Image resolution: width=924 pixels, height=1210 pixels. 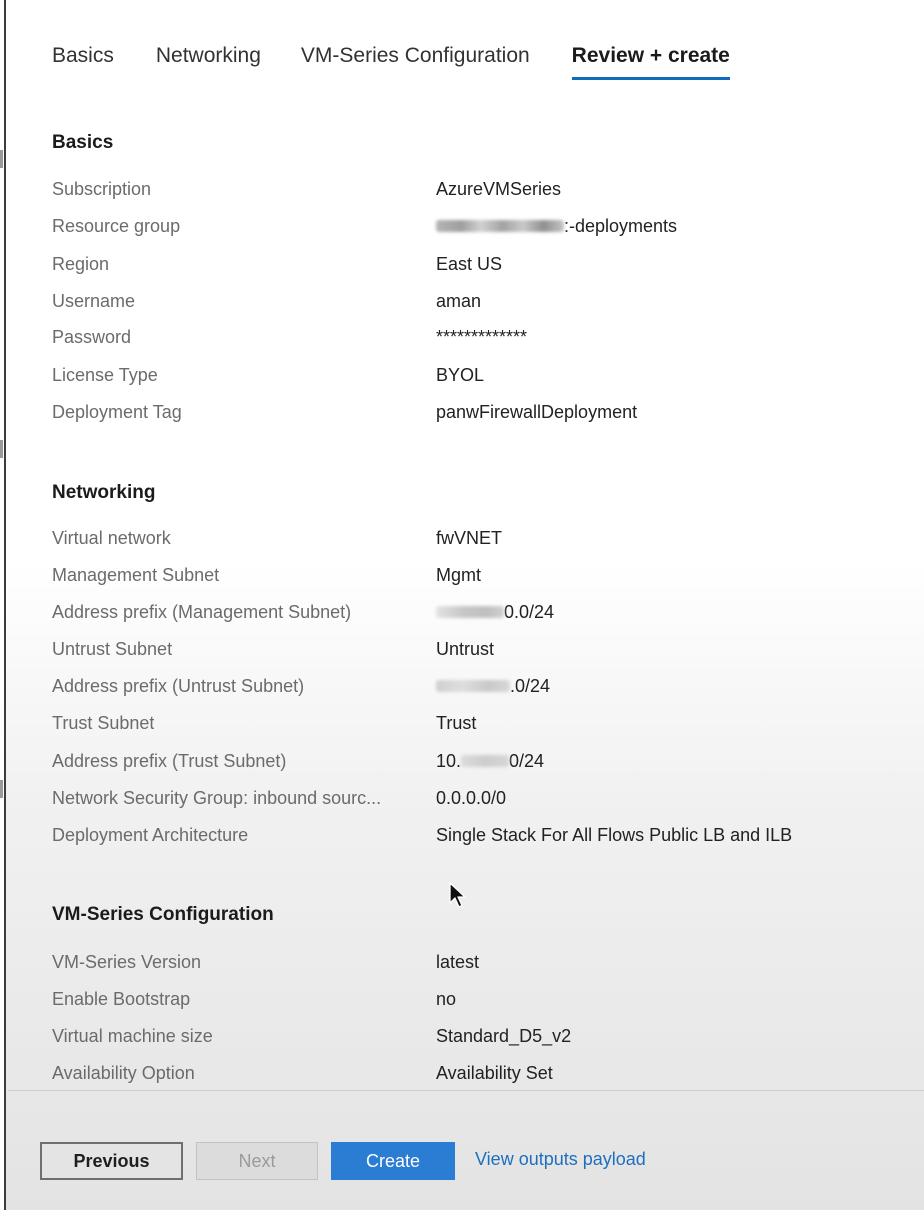 What do you see at coordinates (458, 962) in the screenshot?
I see `row-value: latest` at bounding box center [458, 962].